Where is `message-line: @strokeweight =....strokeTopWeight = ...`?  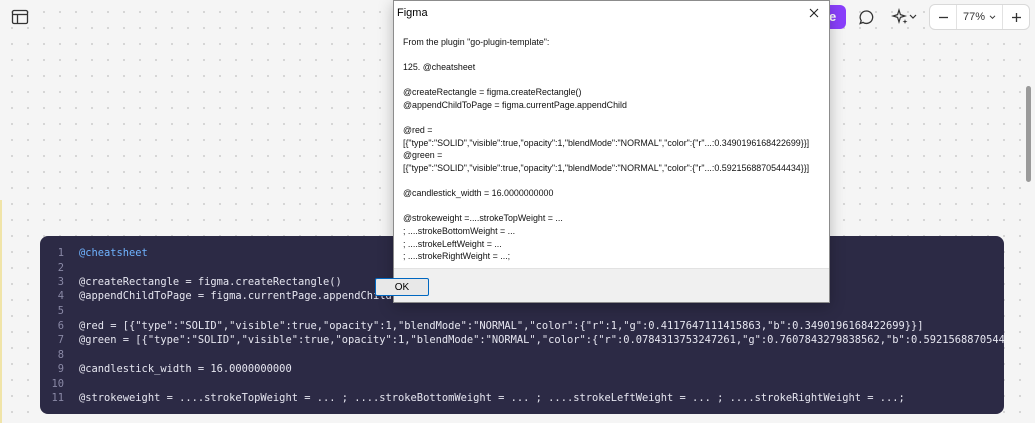 message-line: @strokeweight =....strokeTopWeight = ... is located at coordinates (483, 218).